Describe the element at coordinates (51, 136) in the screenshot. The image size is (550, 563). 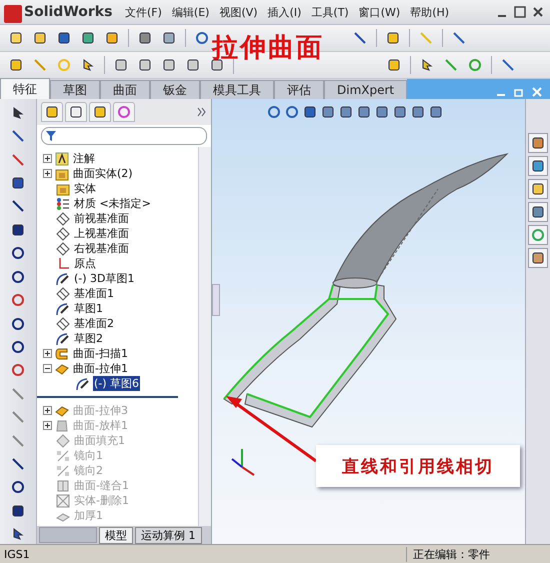
I see `filter-icon` at that location.